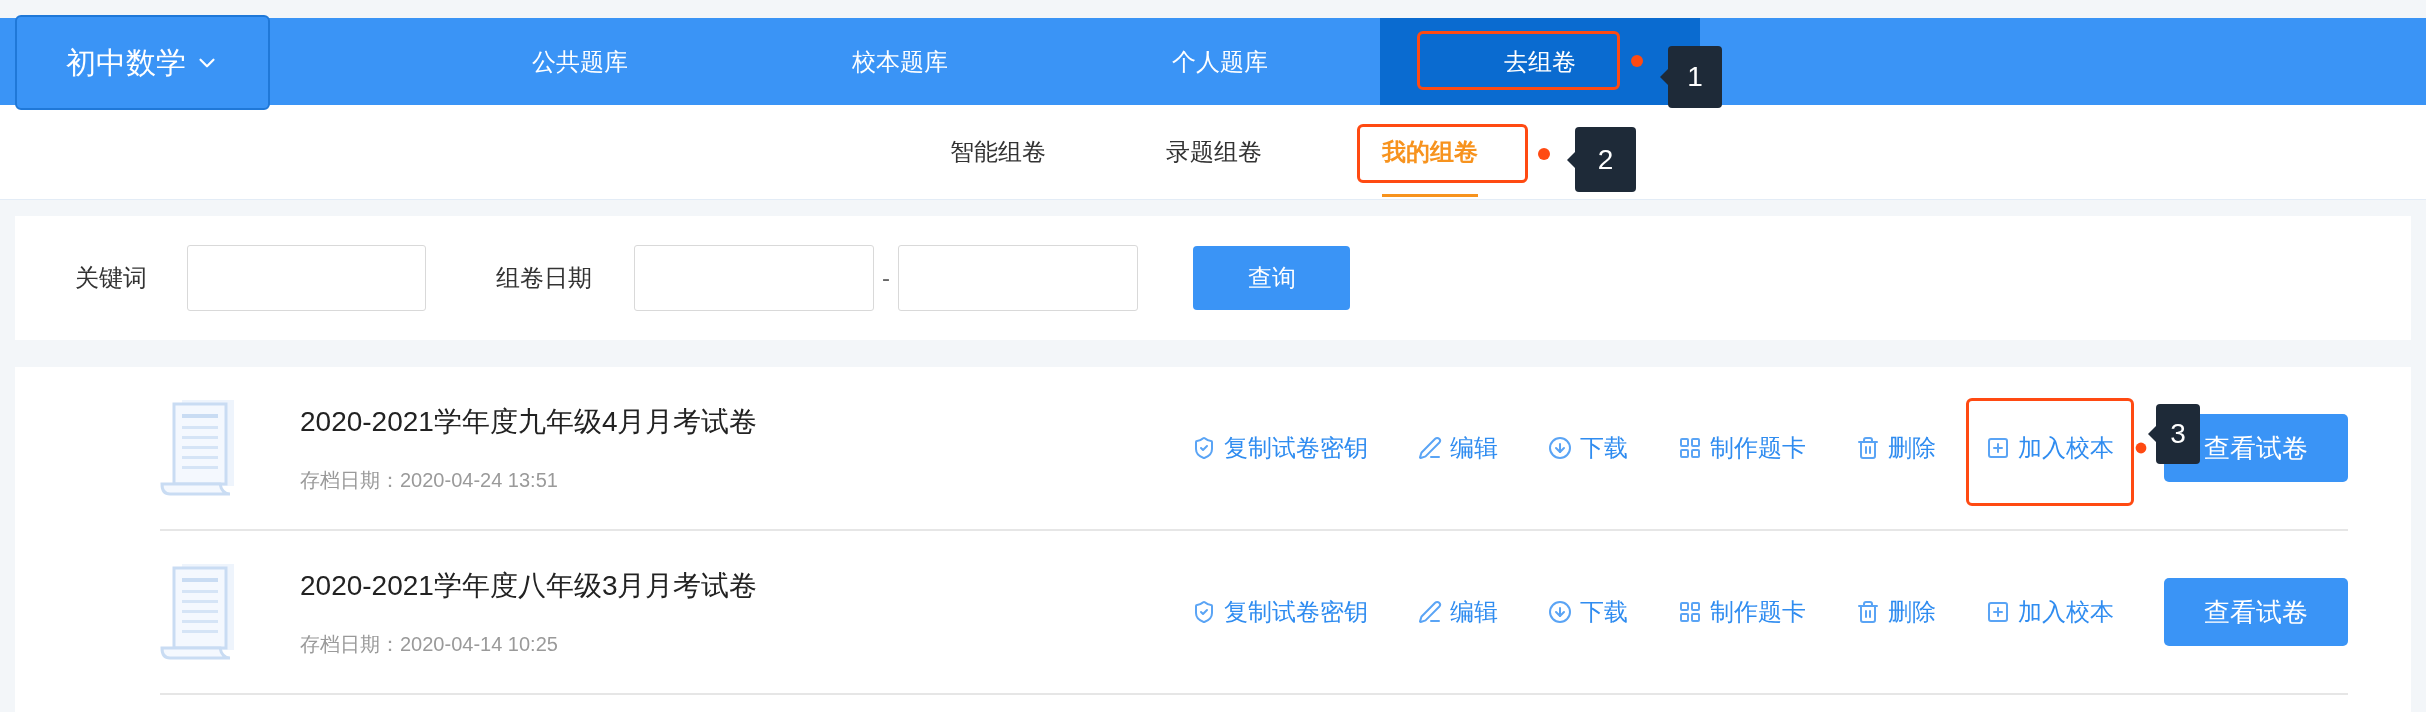 The width and height of the screenshot is (2426, 712). I want to click on paper-title: 2020-2021学年度九年级4月月考试卷, so click(529, 422).